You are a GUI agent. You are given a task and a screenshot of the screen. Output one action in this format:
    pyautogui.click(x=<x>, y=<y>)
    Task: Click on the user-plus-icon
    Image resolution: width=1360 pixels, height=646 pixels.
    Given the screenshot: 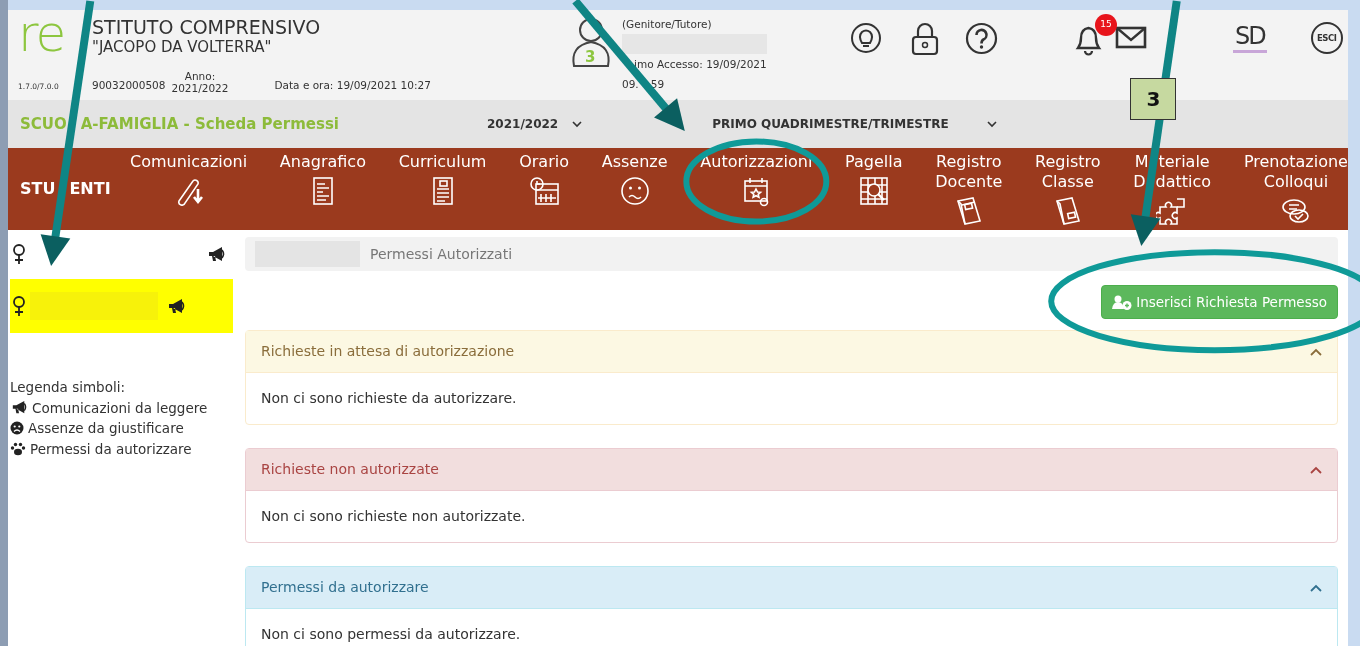 What is the action you would take?
    pyautogui.click(x=1122, y=302)
    